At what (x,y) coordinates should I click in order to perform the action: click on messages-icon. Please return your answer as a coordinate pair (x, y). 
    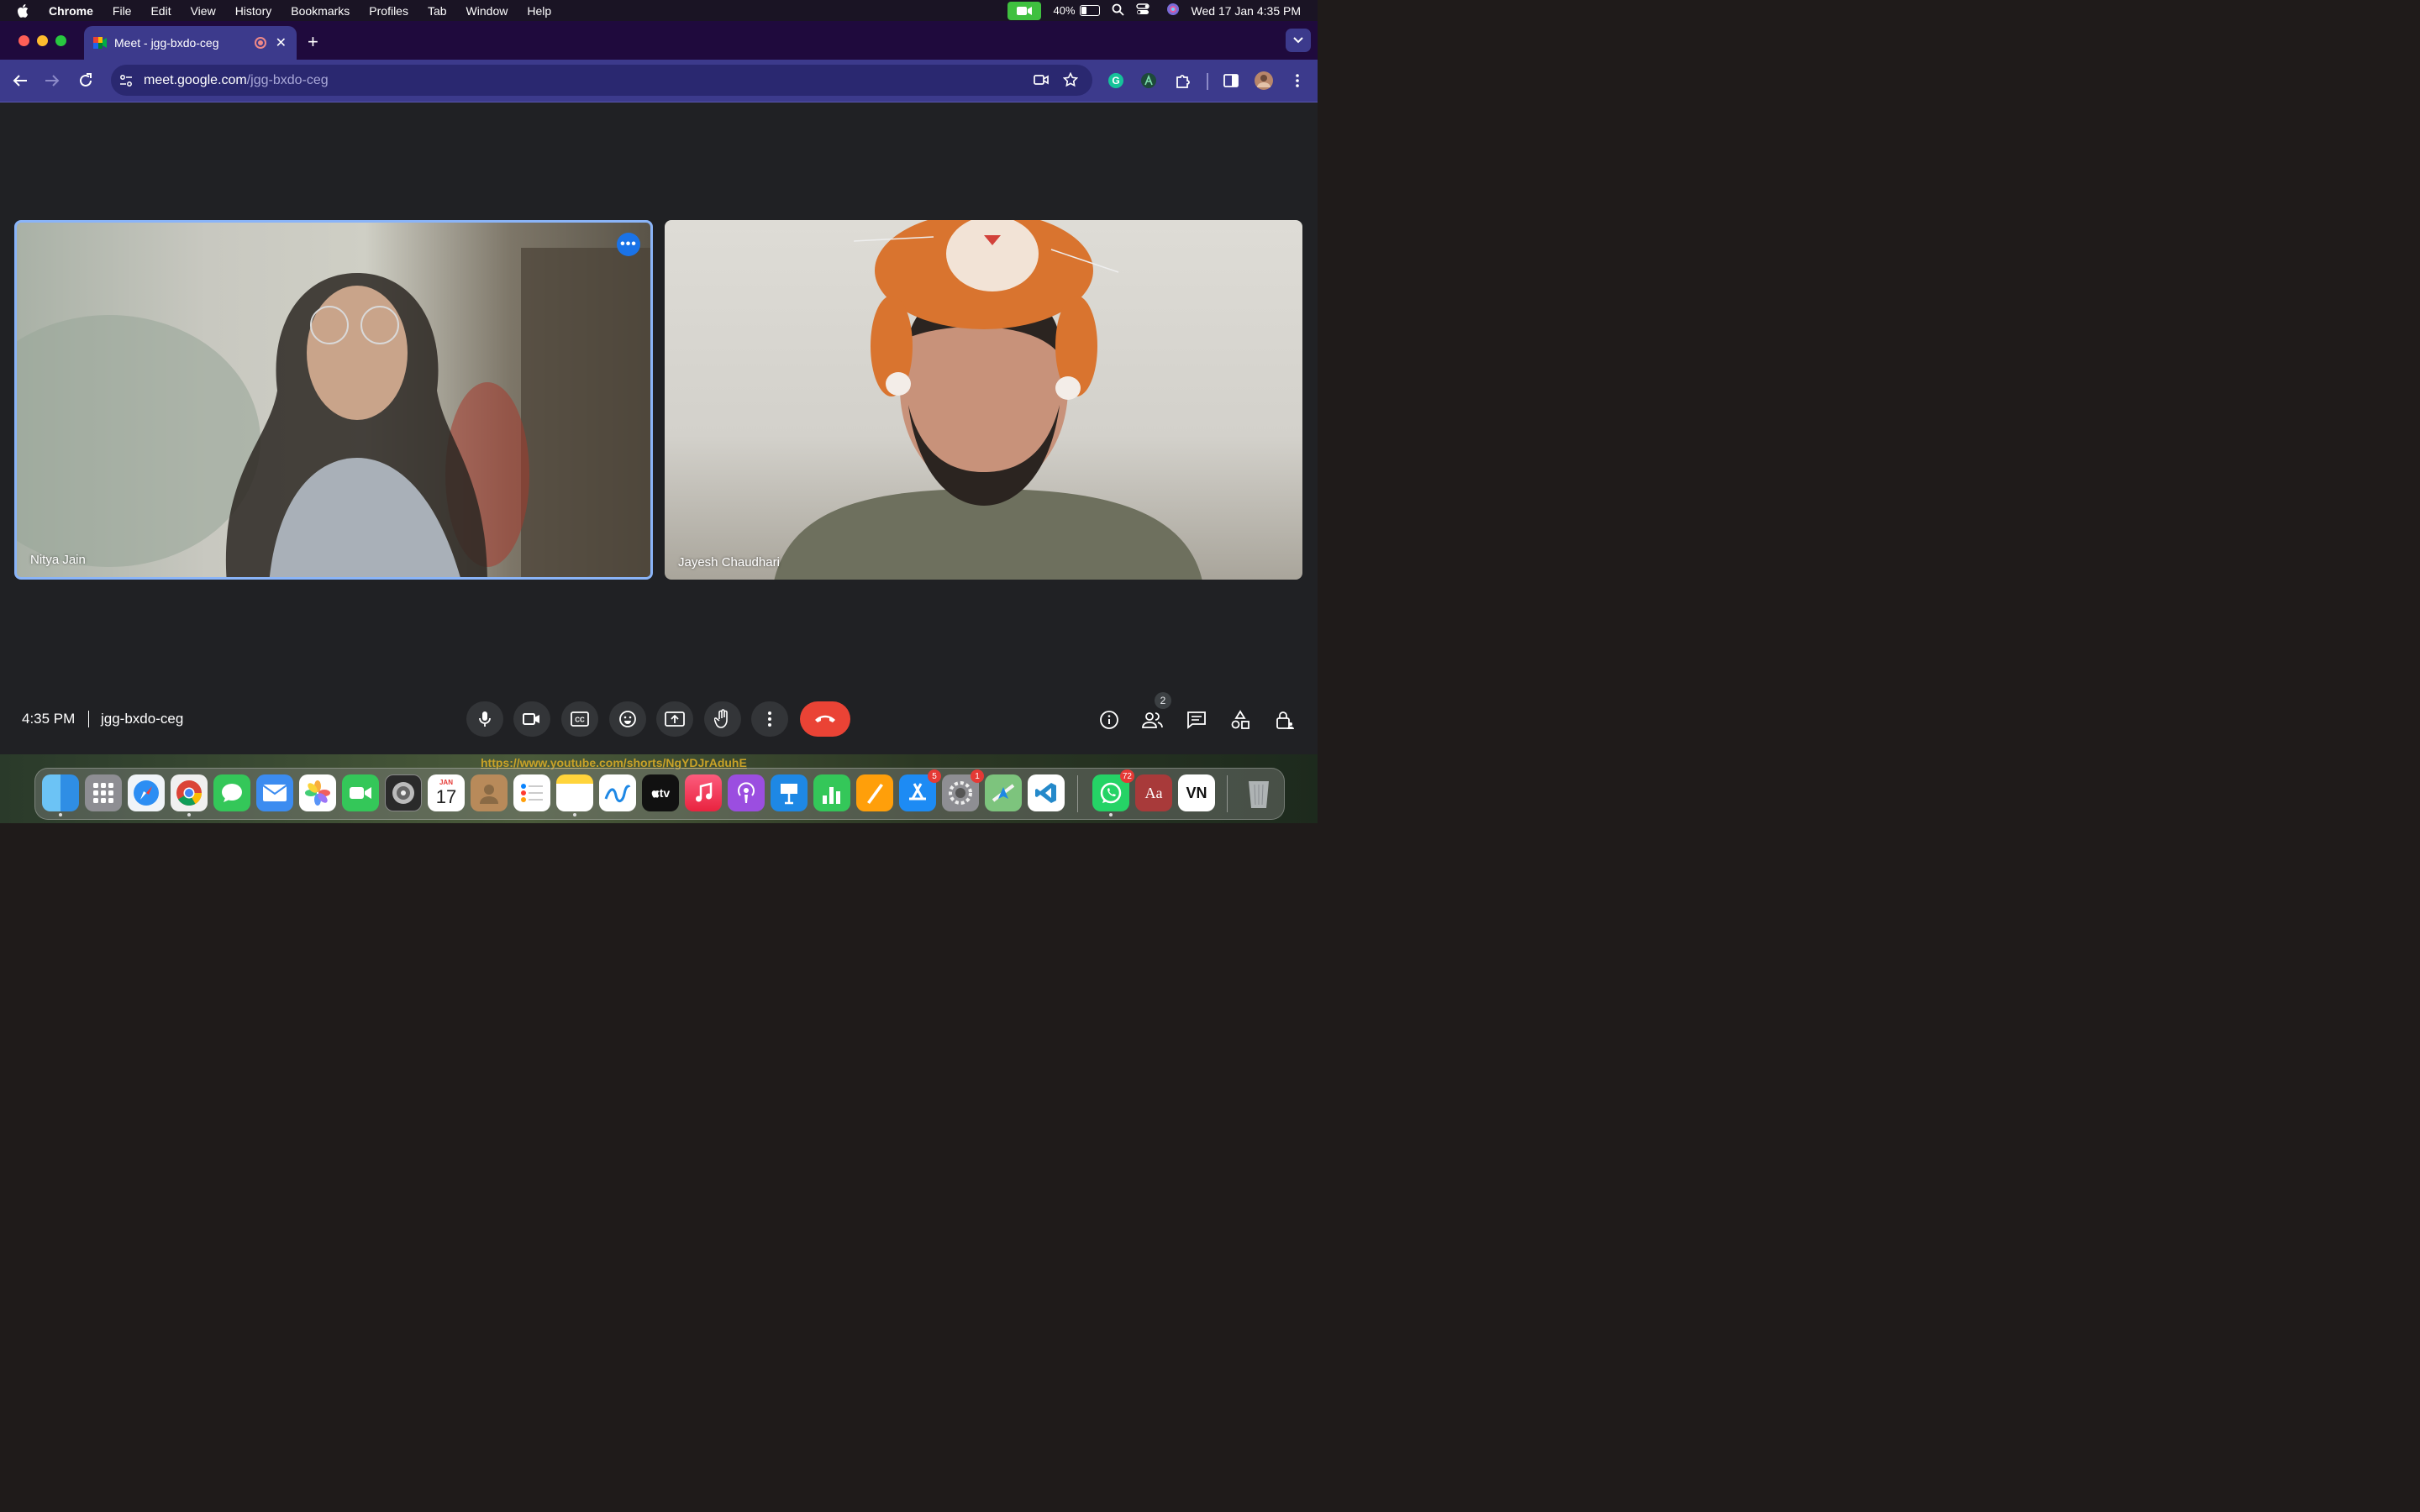
    Looking at the image, I should click on (232, 792).